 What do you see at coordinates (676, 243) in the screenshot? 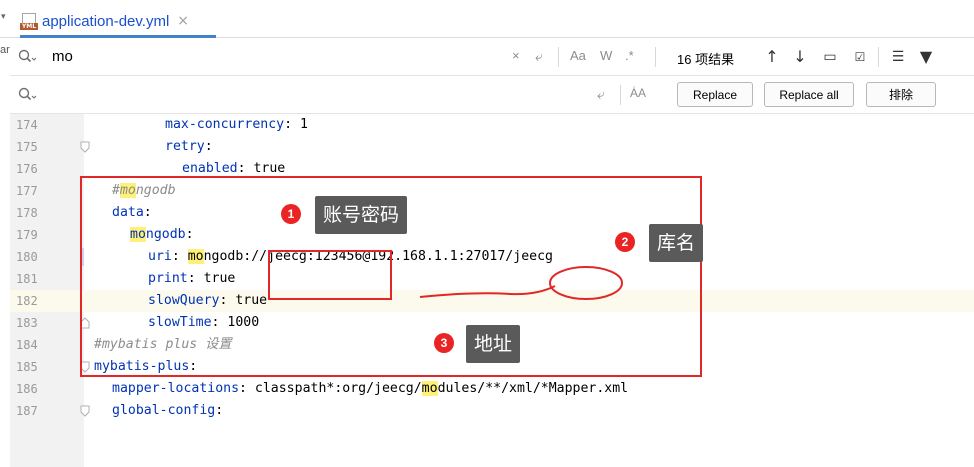
I see `annotation-label-database: 库名` at bounding box center [676, 243].